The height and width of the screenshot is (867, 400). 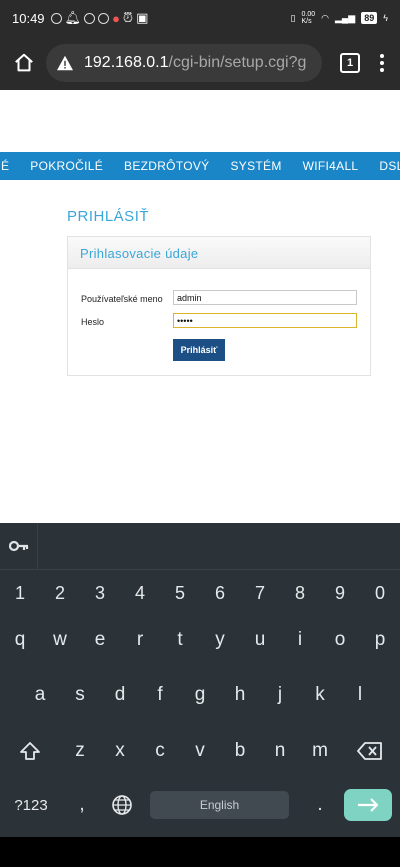 What do you see at coordinates (199, 350) in the screenshot?
I see `login-button: Prihlásiť` at bounding box center [199, 350].